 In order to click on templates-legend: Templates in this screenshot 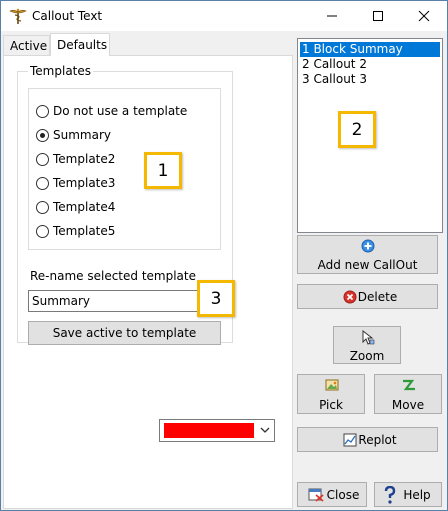, I will do `click(61, 71)`.